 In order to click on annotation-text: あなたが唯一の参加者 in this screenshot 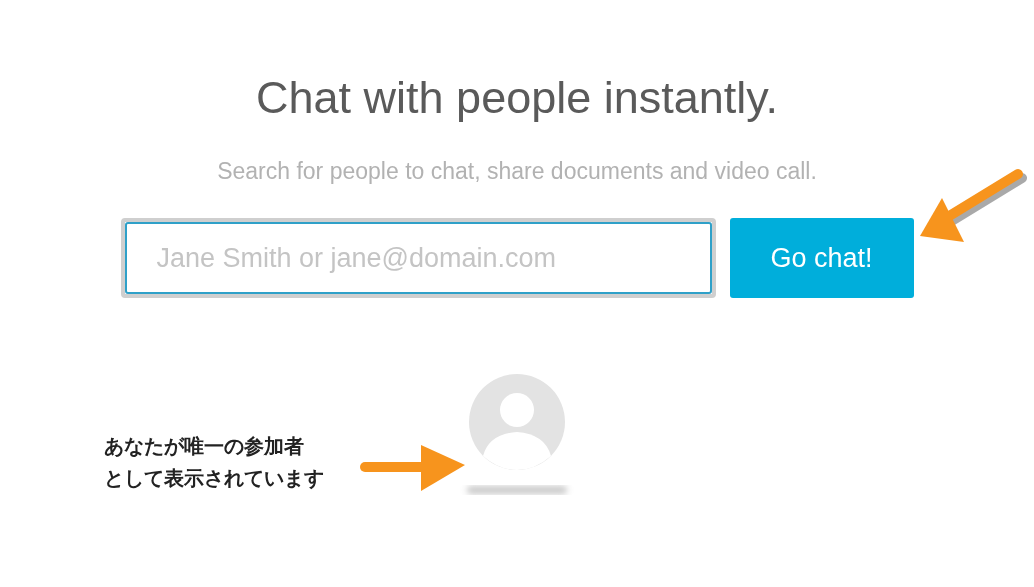, I will do `click(204, 446)`.